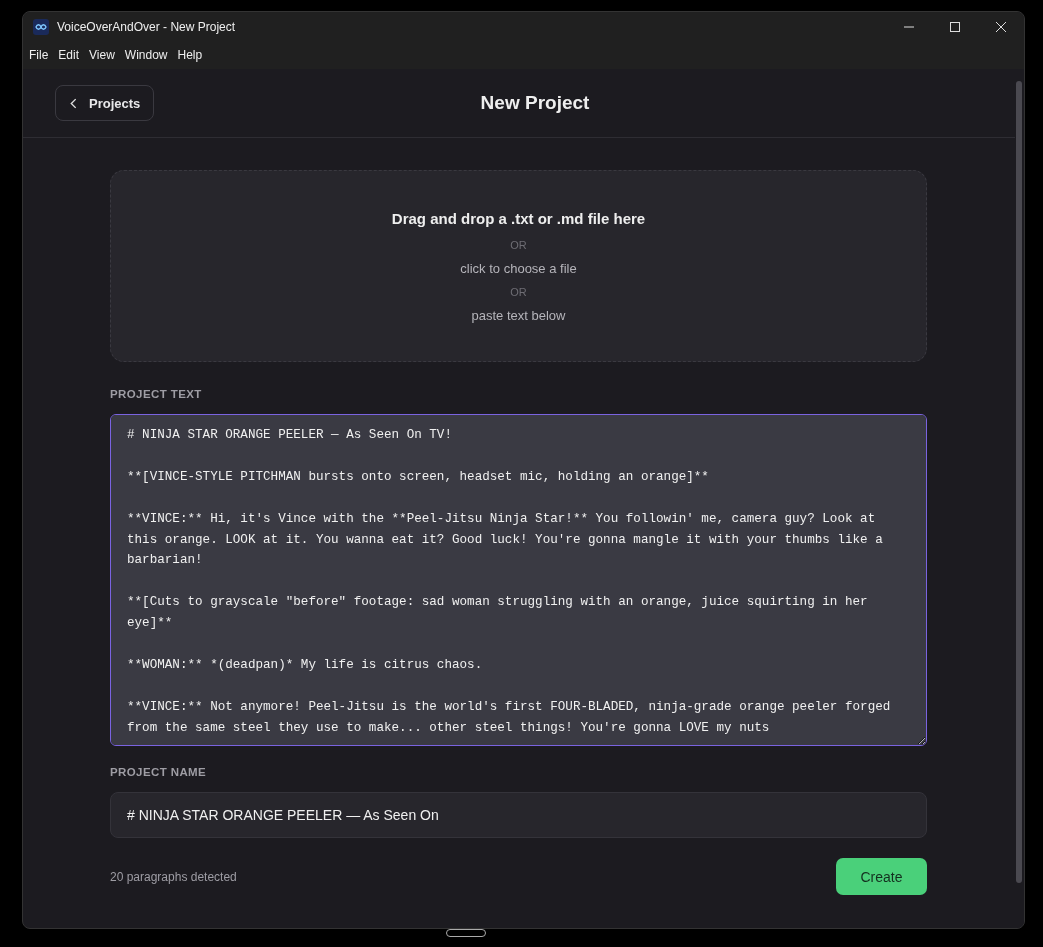 This screenshot has height=947, width=1043. What do you see at coordinates (102, 55) in the screenshot?
I see `menu-item: View` at bounding box center [102, 55].